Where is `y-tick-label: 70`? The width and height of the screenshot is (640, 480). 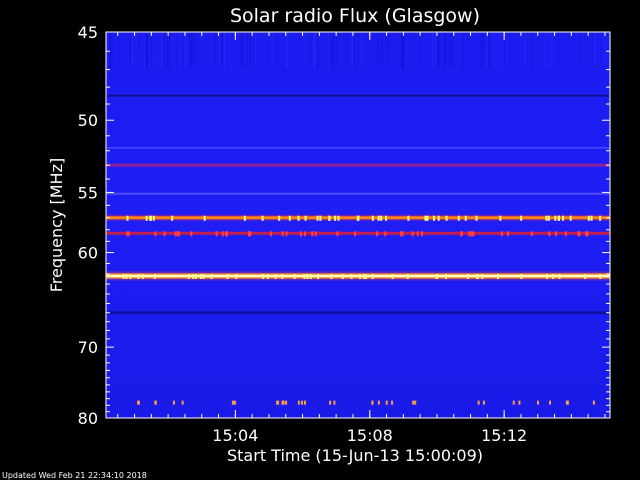 y-tick-label: 70 is located at coordinates (88, 347).